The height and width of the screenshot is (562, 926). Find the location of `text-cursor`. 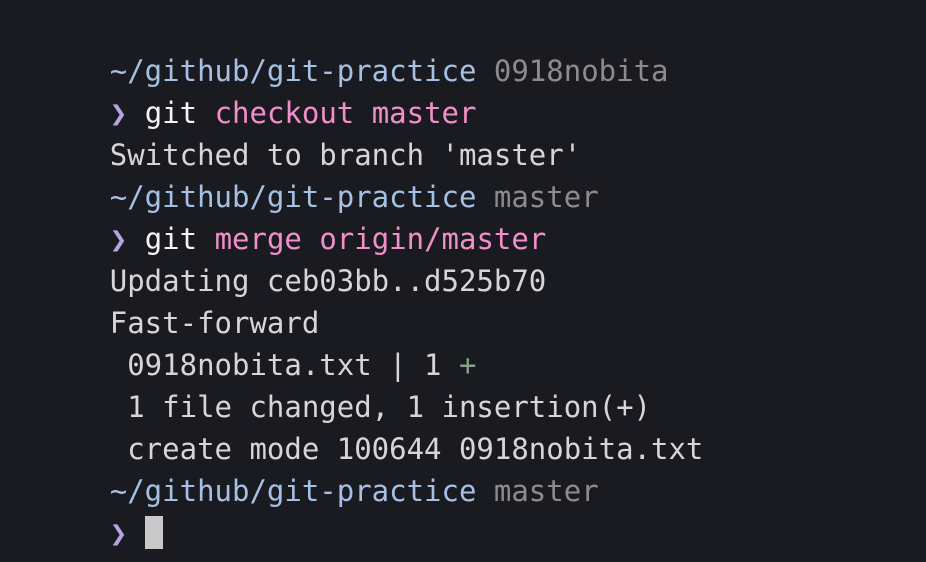

text-cursor is located at coordinates (153, 532).